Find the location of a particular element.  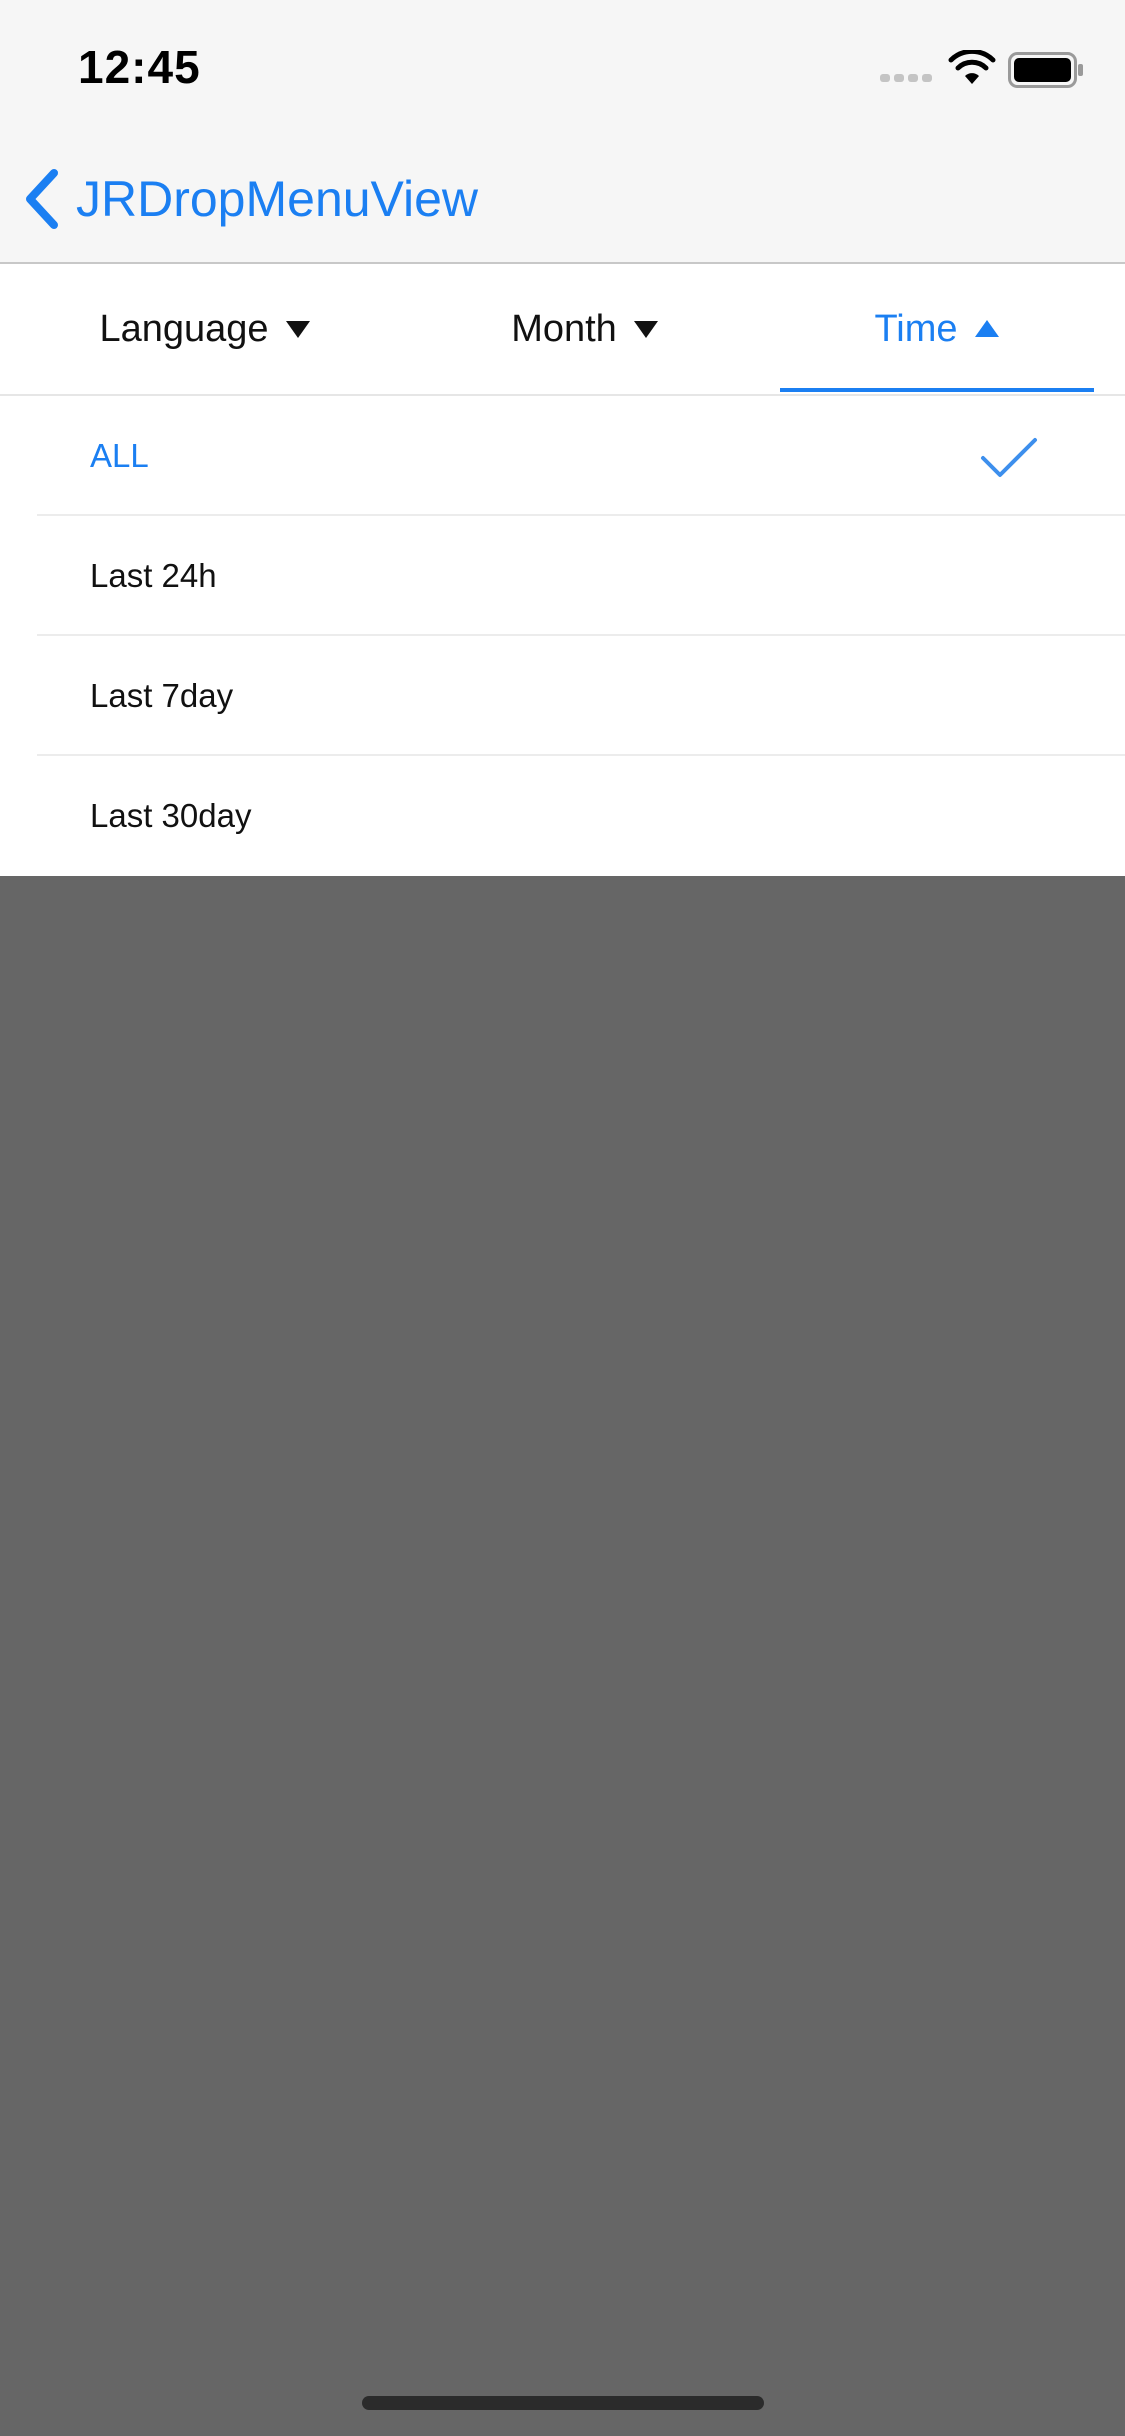

tab-language: Language is located at coordinates (205, 329).